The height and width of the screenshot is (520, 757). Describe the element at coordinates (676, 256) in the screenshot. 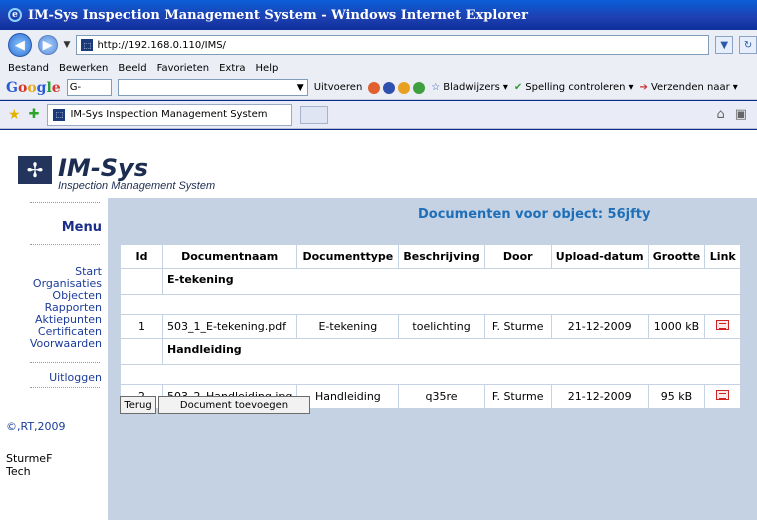

I see `col-grootte: Grootte` at that location.